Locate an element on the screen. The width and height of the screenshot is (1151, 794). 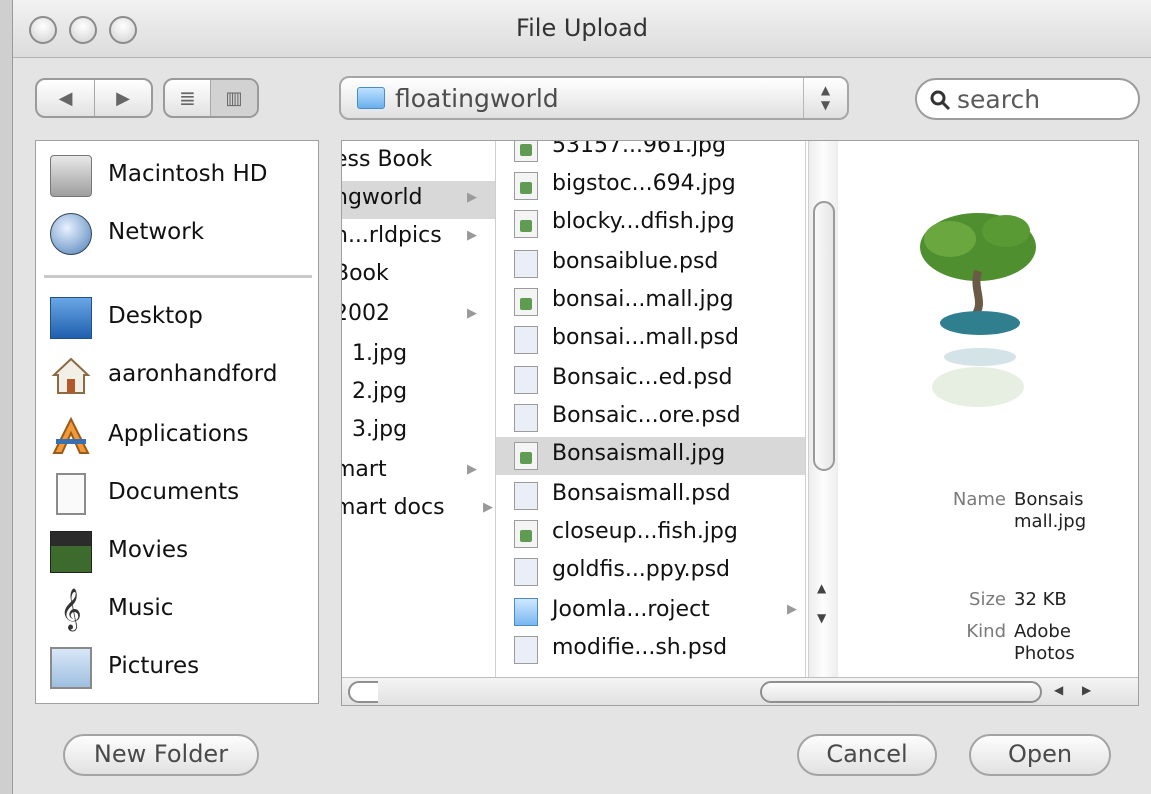
image-file-icon is located at coordinates (526, 534).